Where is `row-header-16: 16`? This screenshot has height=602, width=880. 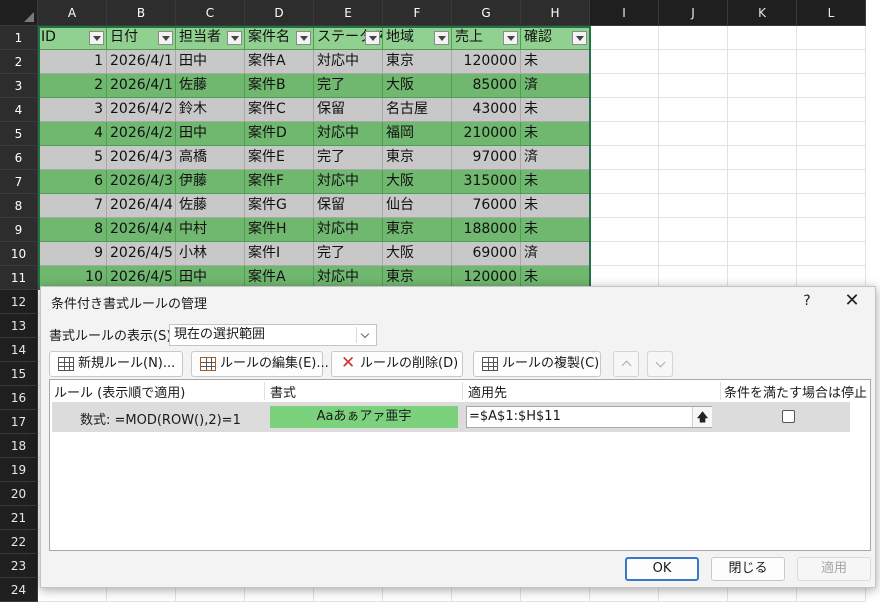
row-header-16: 16 is located at coordinates (19, 398).